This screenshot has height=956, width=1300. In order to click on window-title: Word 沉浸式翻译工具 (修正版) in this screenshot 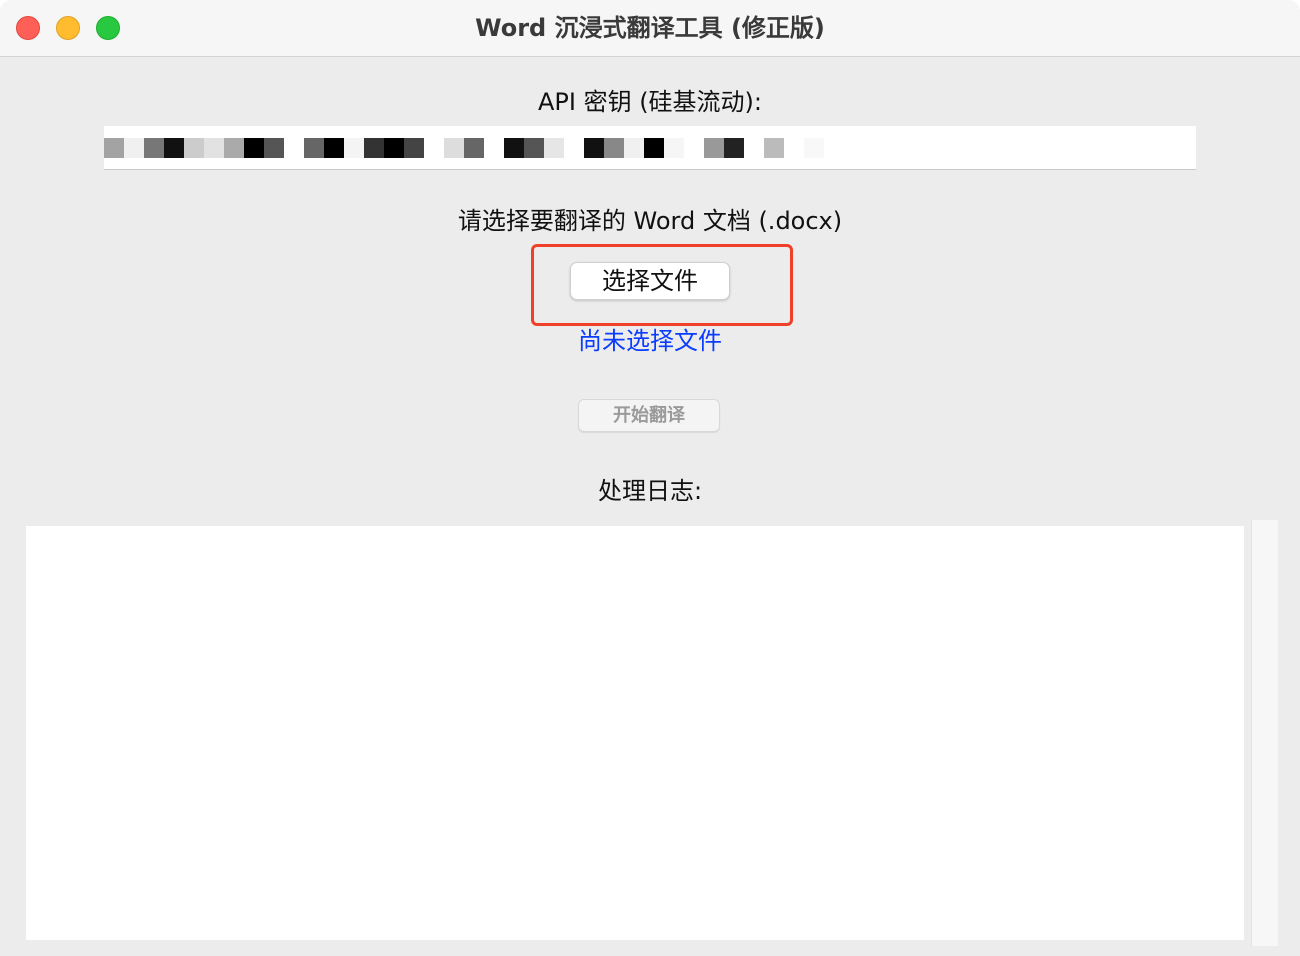, I will do `click(650, 28)`.